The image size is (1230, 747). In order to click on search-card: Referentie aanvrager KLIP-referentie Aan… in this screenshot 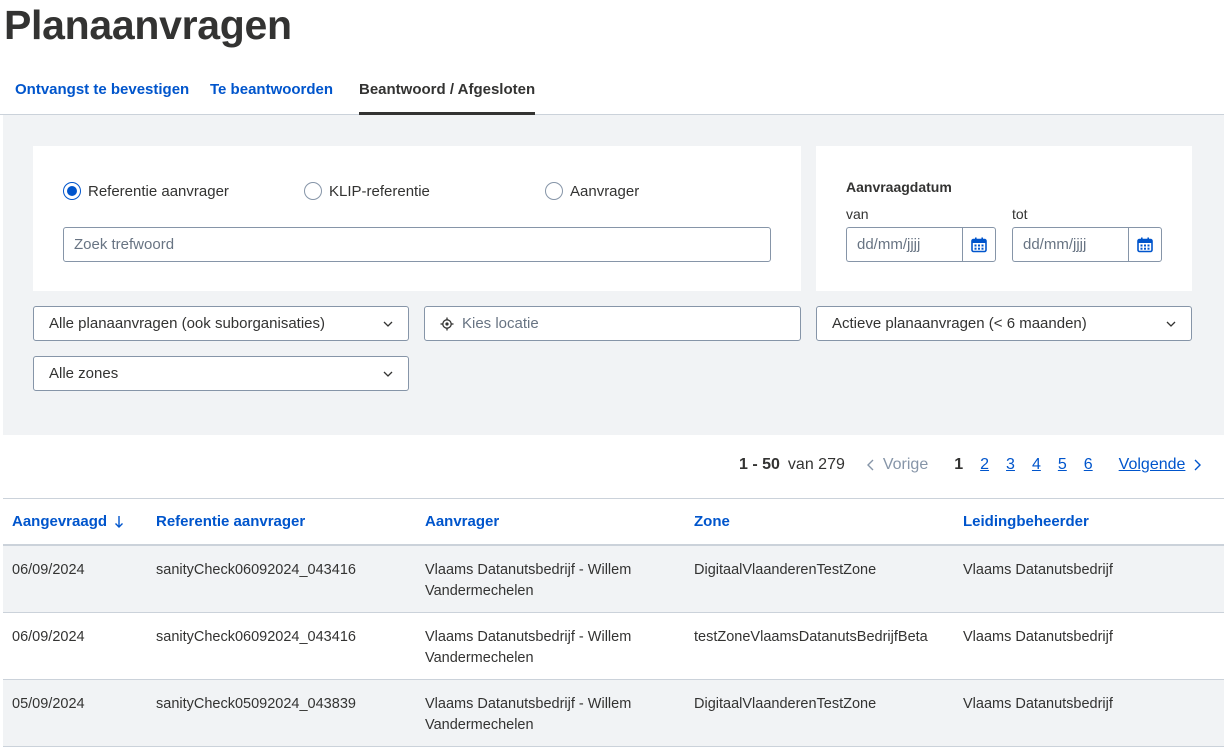, I will do `click(417, 218)`.